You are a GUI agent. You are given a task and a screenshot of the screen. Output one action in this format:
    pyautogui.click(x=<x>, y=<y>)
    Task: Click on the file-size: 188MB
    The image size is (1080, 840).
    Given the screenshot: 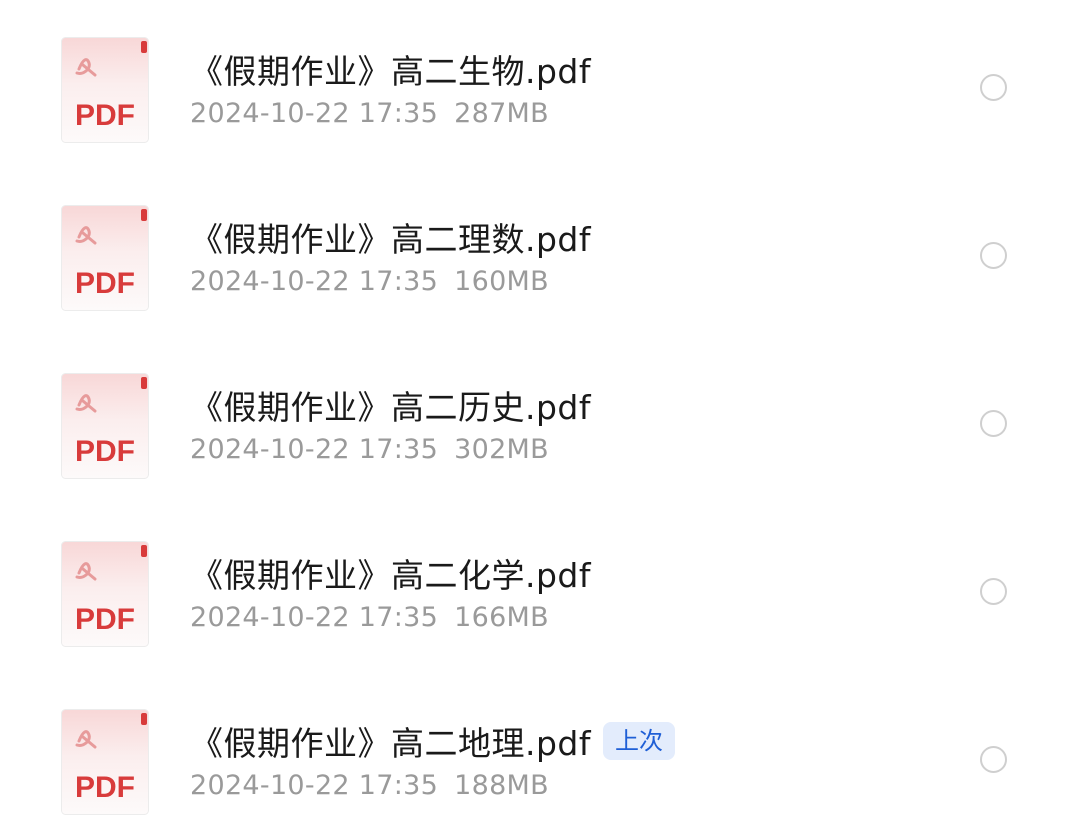 What is the action you would take?
    pyautogui.click(x=501, y=785)
    